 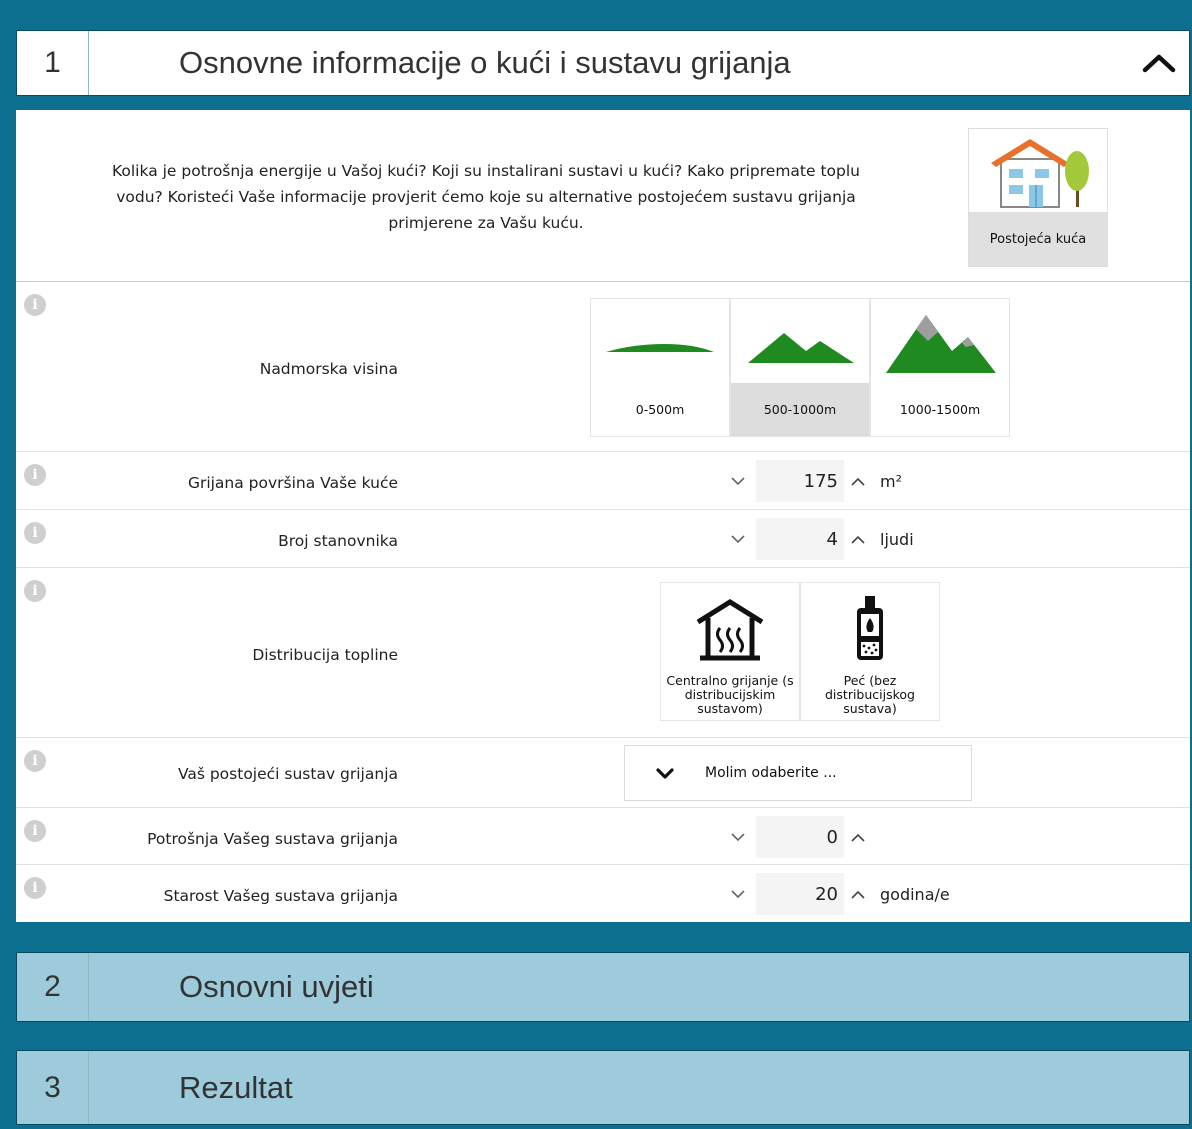 I want to click on distribution-option-stove: Peć (bez distribucijskog sustava), so click(x=870, y=651).